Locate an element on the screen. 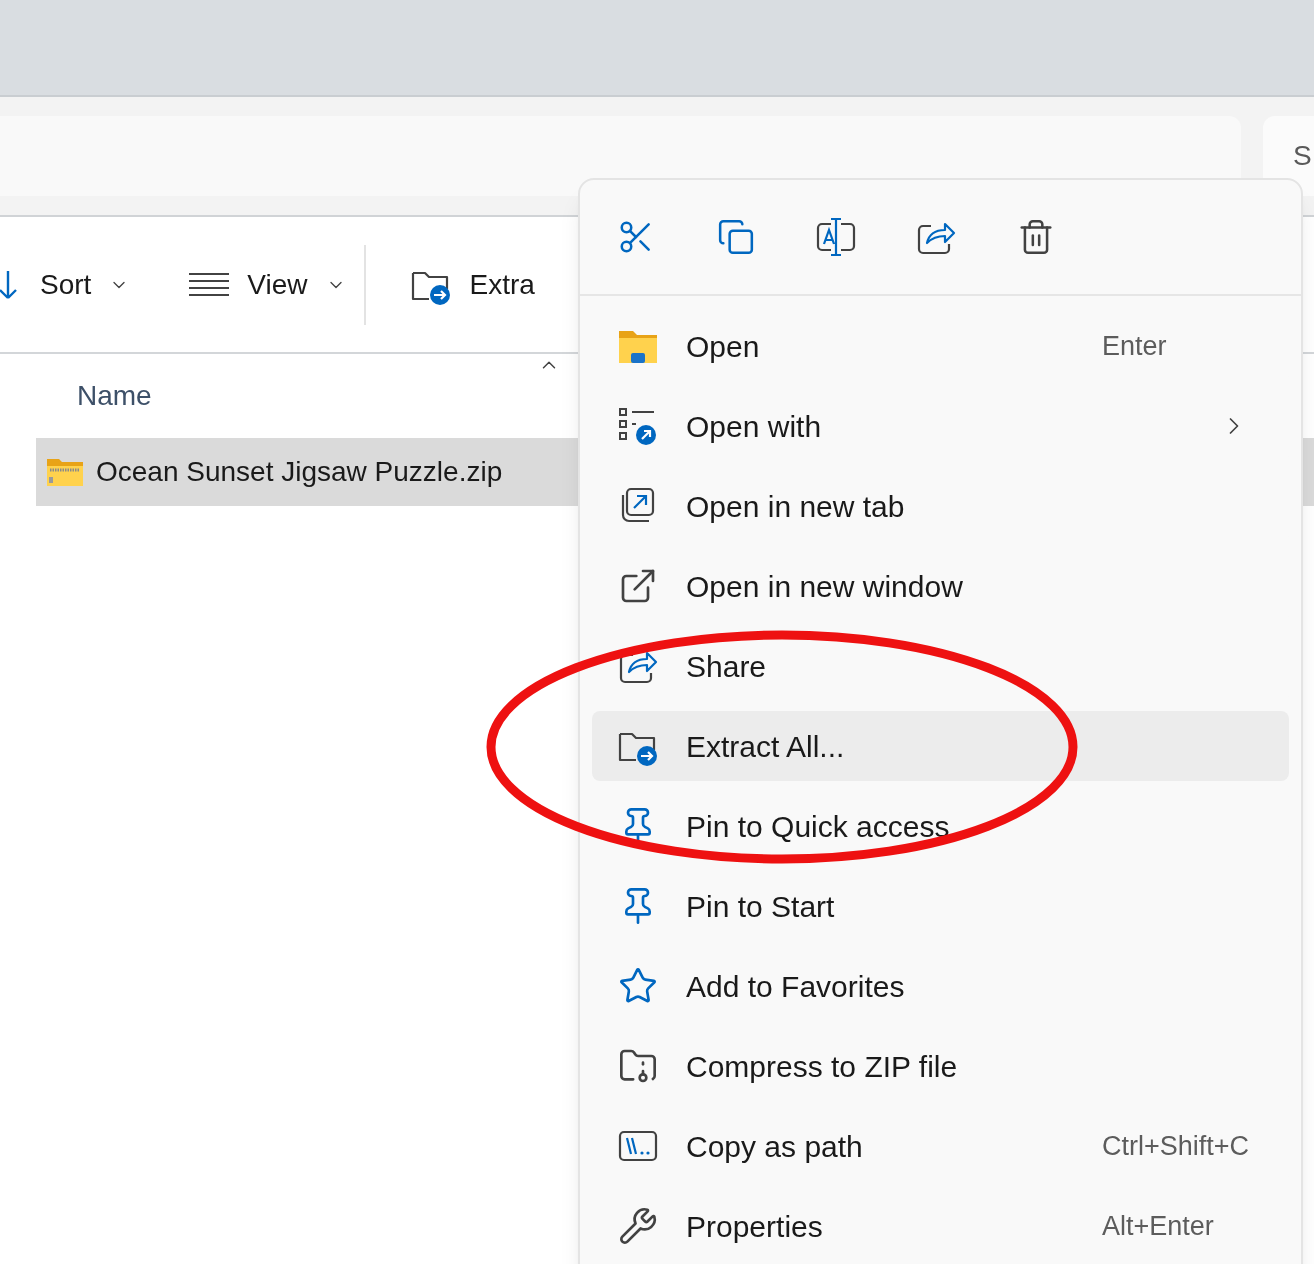 The width and height of the screenshot is (1314, 1264). delete-icon is located at coordinates (1036, 237).